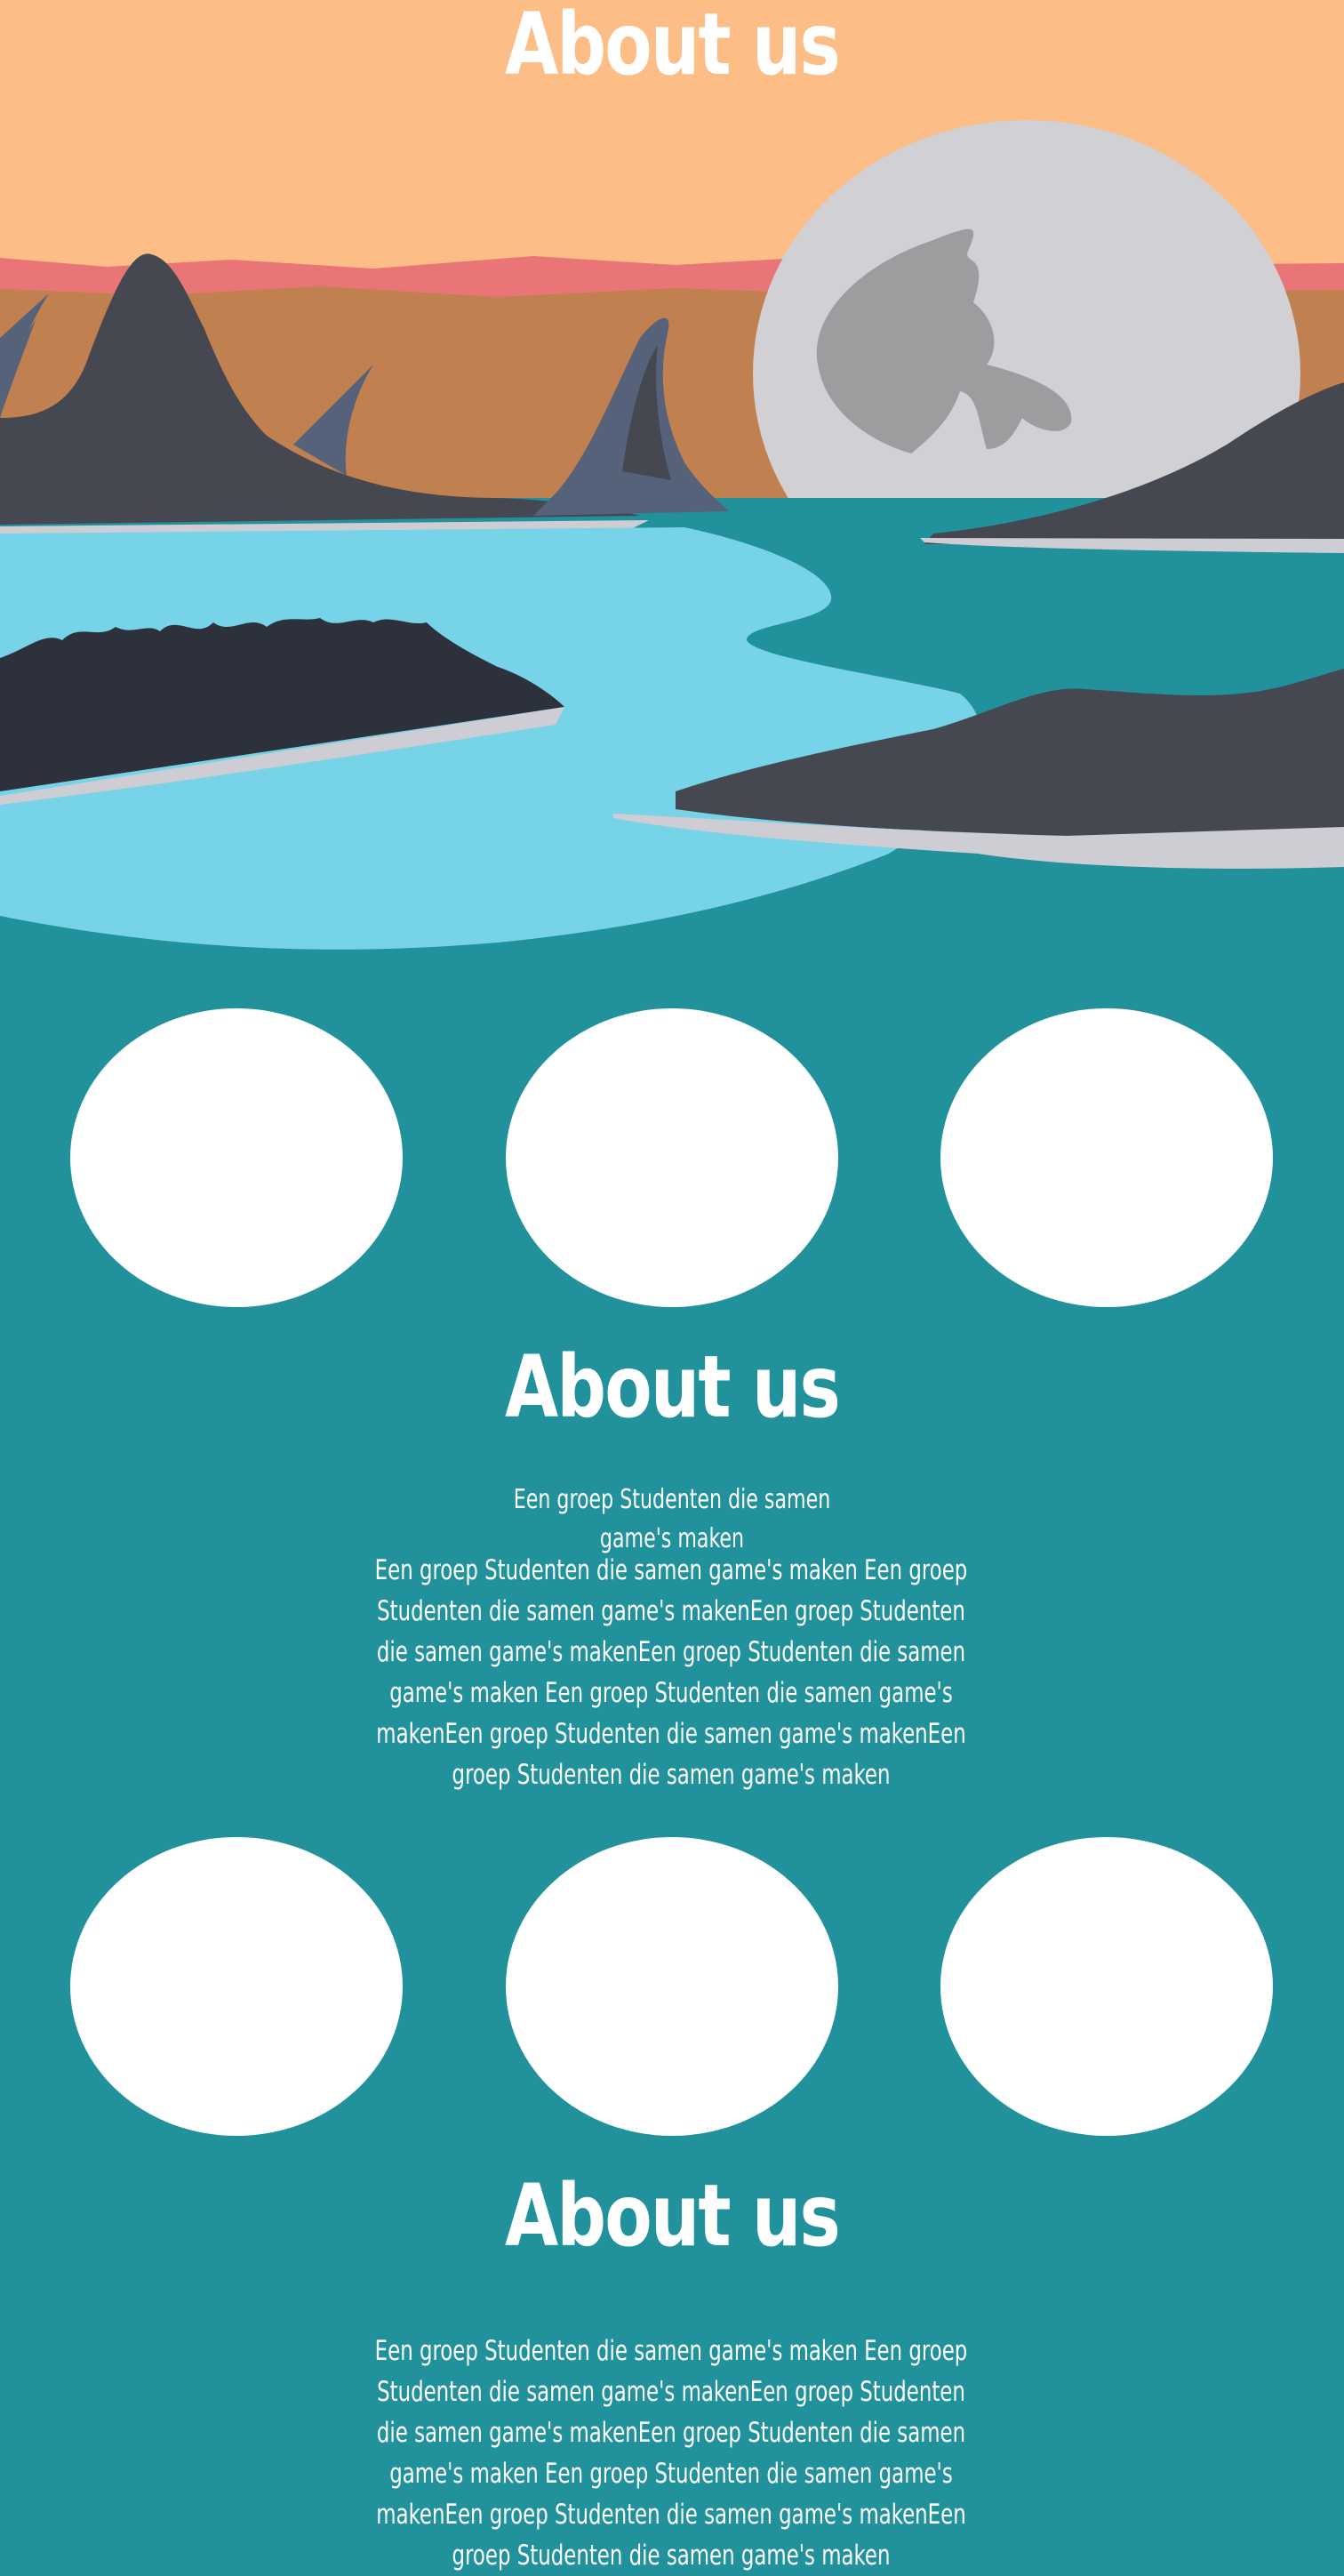  What do you see at coordinates (672, 47) in the screenshot?
I see `hero-title: About us` at bounding box center [672, 47].